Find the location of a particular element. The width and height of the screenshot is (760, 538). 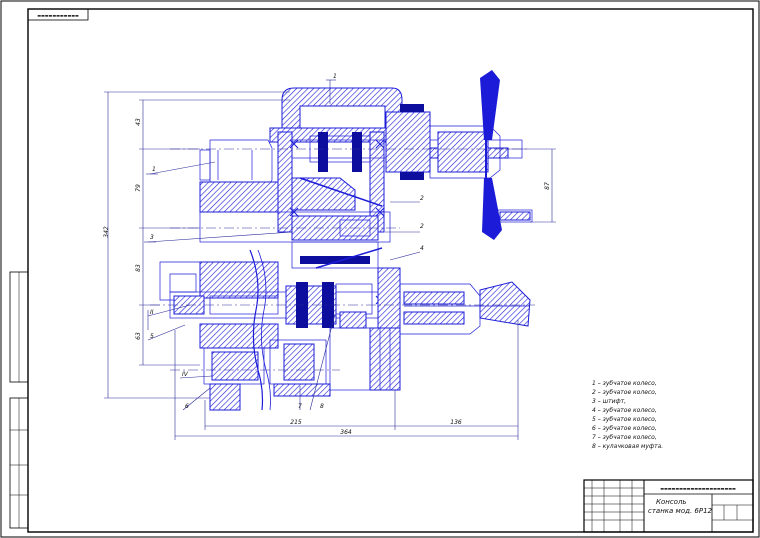

drawing-subtitle: станка мод. 6Р12 is located at coordinates (680, 511).